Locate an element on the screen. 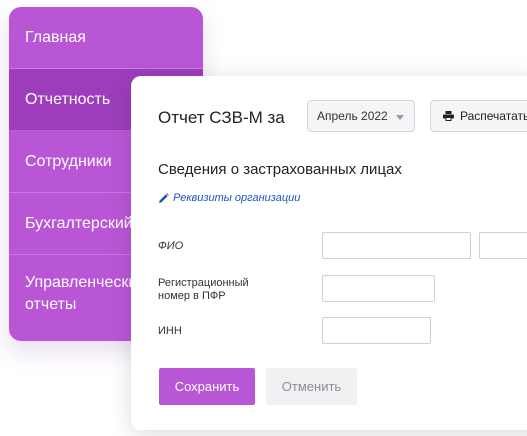 Image resolution: width=527 pixels, height=436 pixels. pfr-number-field is located at coordinates (378, 288).